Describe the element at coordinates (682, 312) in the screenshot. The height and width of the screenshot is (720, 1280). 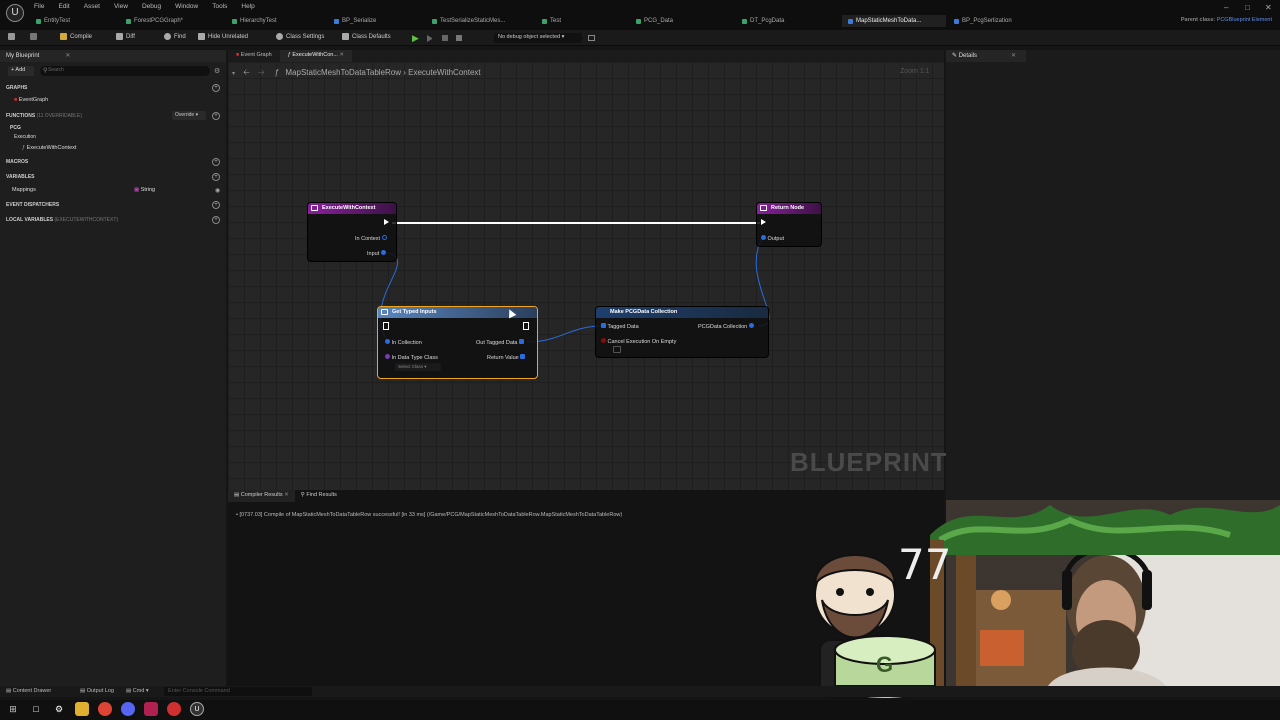
I see `node-header: Make PCGData Collection` at that location.